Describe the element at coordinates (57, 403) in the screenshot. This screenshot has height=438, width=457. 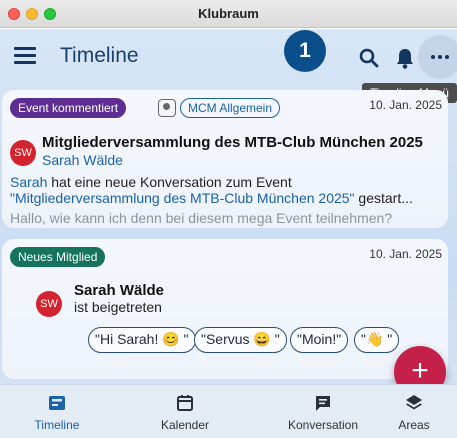
I see `timeline-icon` at that location.